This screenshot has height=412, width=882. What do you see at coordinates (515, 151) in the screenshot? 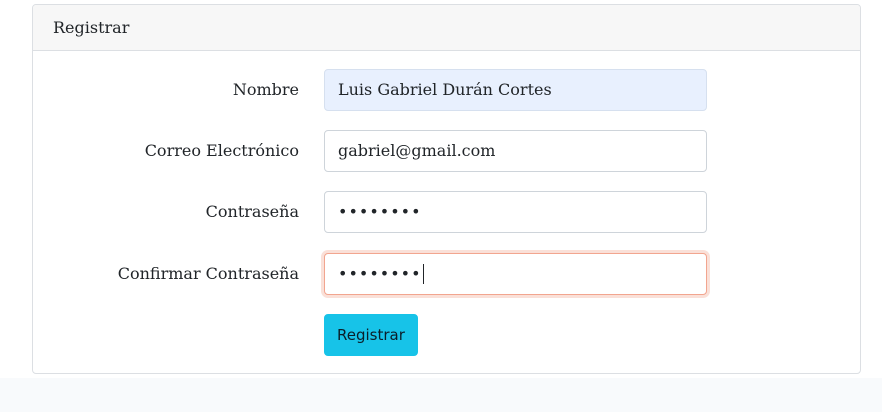
I see `correo-input: gabriel@gmail.com` at bounding box center [515, 151].